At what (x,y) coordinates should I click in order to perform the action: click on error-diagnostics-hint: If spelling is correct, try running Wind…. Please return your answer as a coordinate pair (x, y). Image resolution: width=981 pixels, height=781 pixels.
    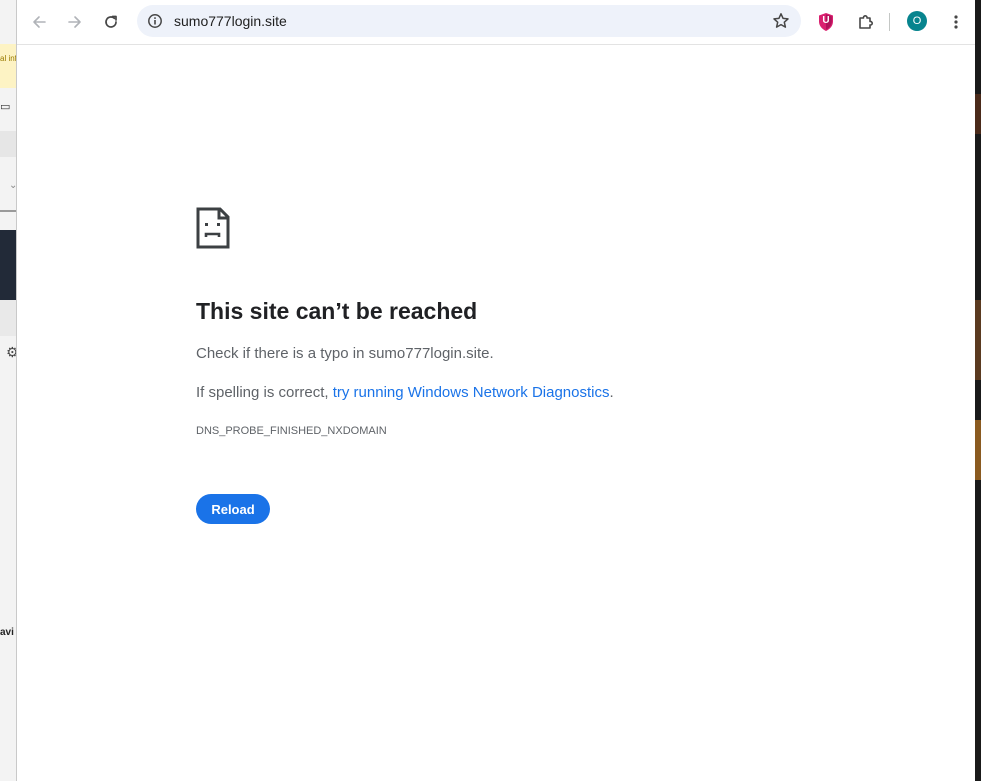
    Looking at the image, I should click on (405, 392).